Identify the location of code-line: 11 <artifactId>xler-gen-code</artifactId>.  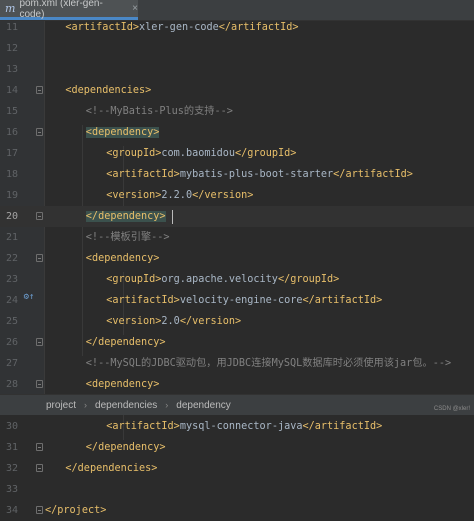
(237, 27).